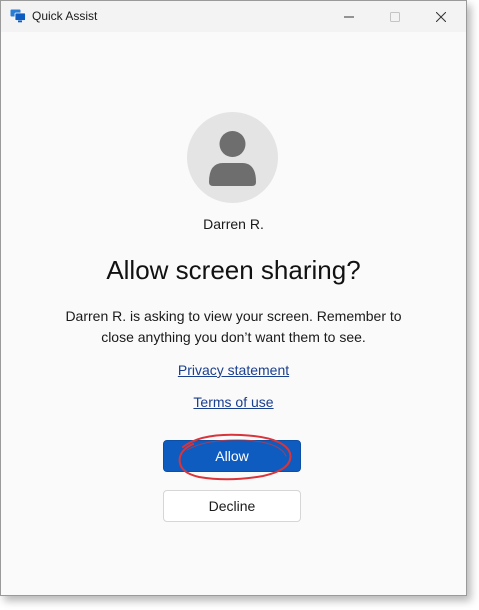  Describe the element at coordinates (233, 224) in the screenshot. I see `user-name: Darren R.` at that location.